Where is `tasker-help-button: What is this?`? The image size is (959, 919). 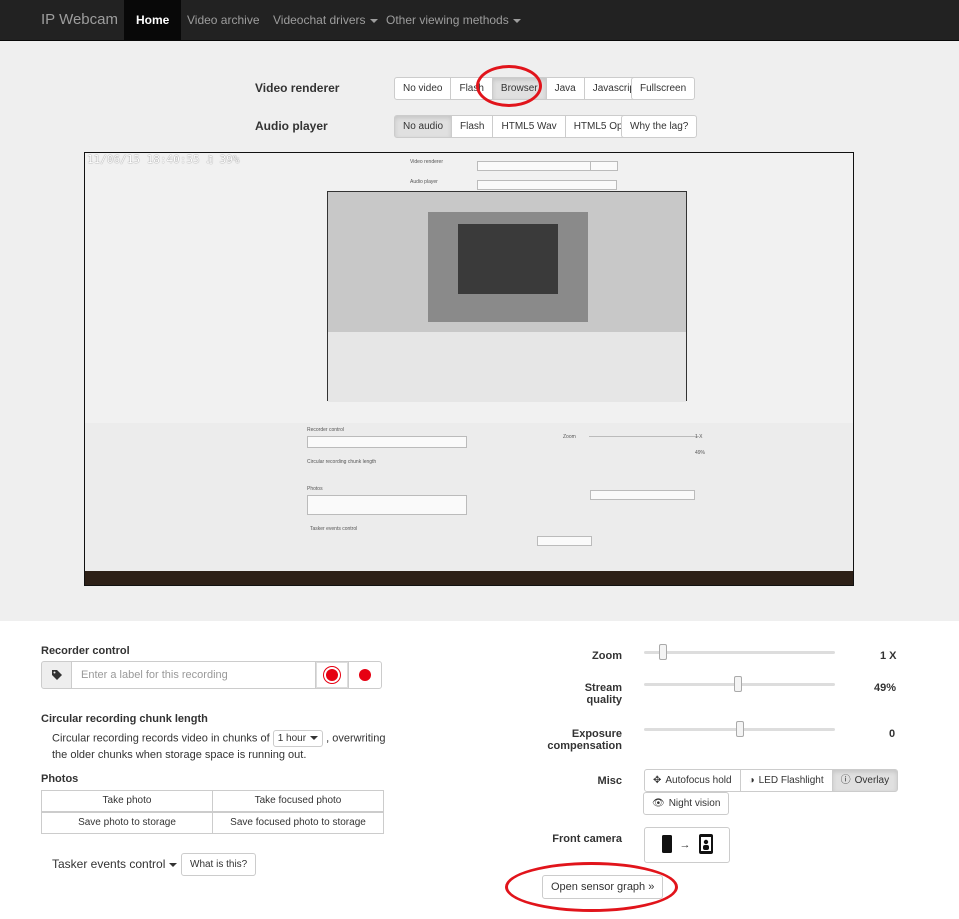
tasker-help-button: What is this? is located at coordinates (219, 864).